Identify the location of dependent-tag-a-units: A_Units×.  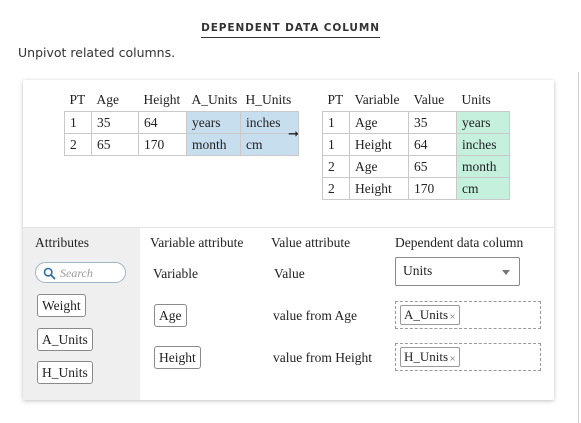
(430, 315).